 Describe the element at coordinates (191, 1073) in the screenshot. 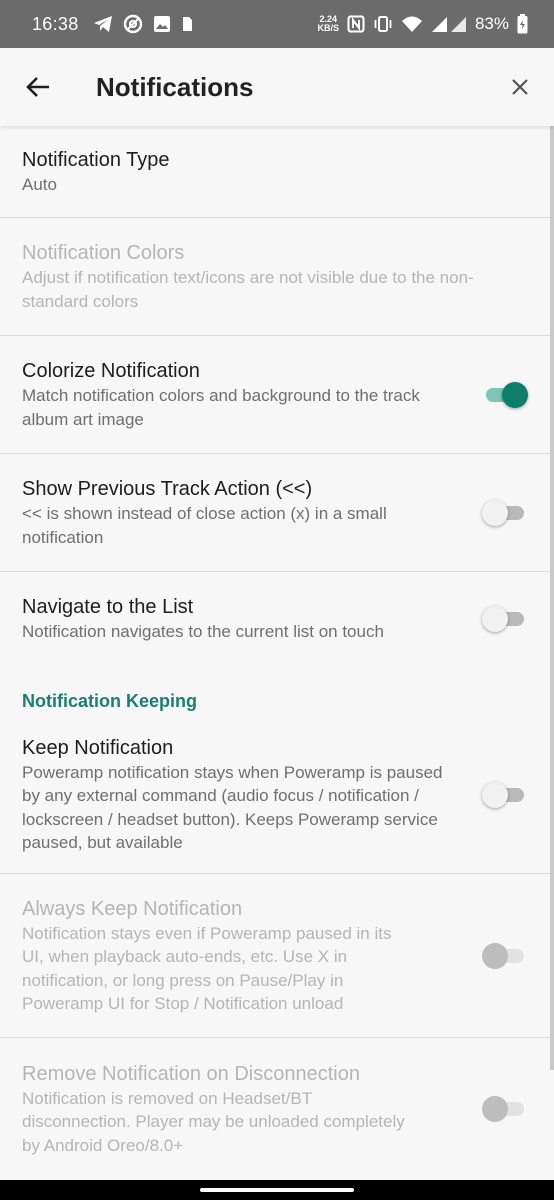

I see `pref-title: Remove Notification on Disconnection` at that location.